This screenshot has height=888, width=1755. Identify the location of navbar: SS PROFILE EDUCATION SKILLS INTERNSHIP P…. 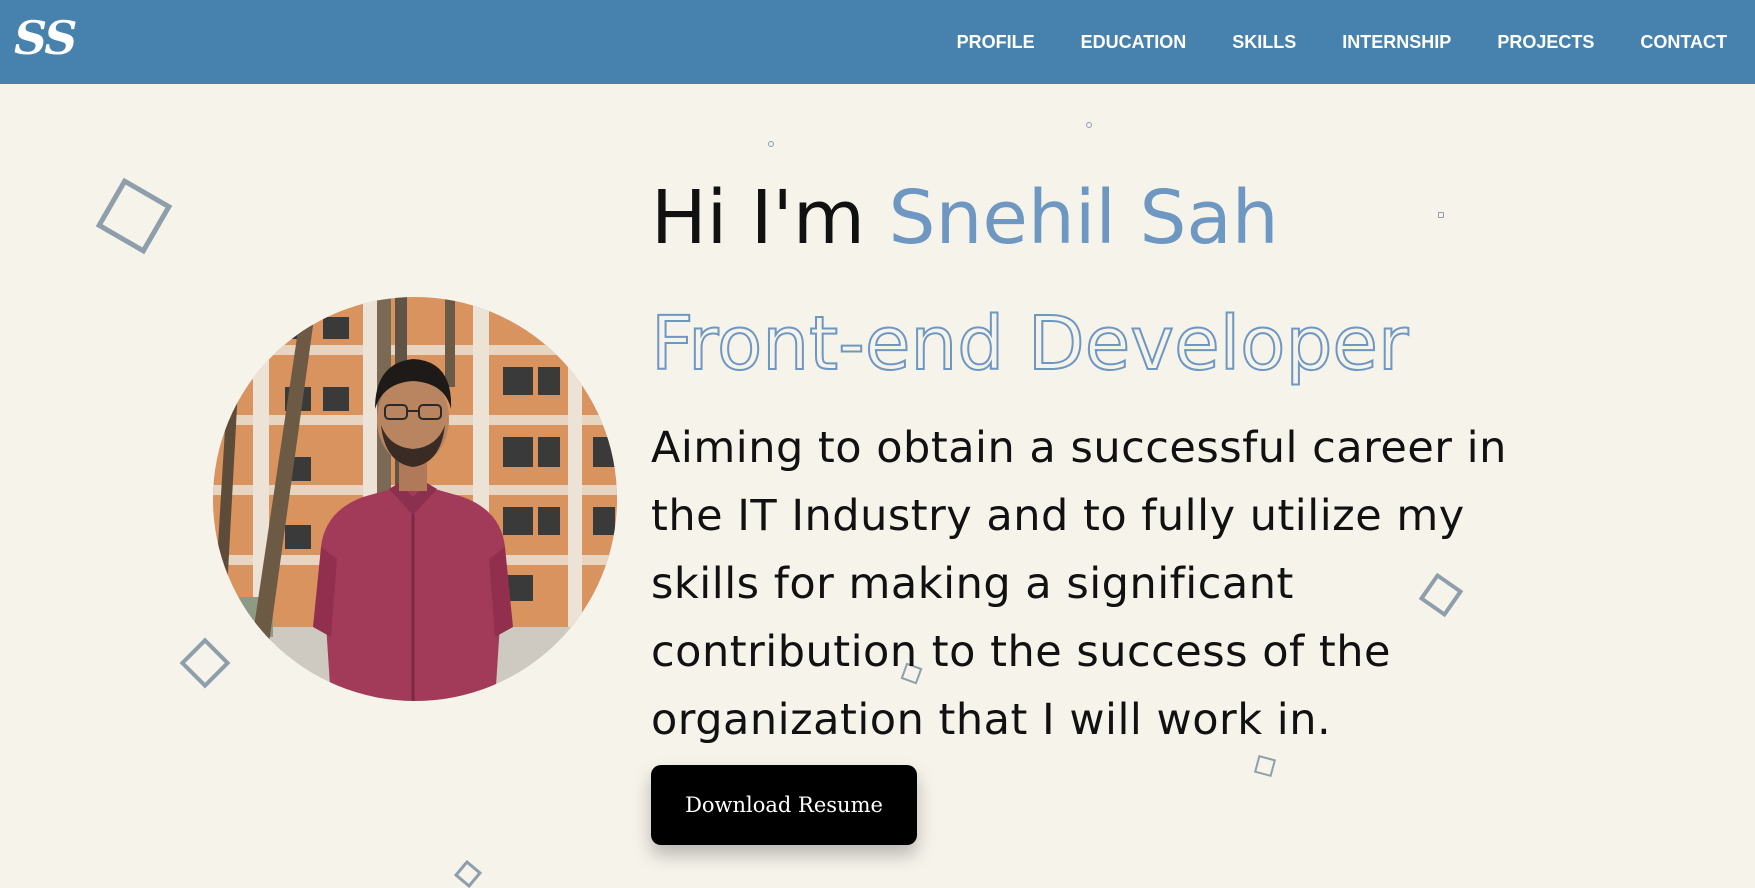
(877, 42).